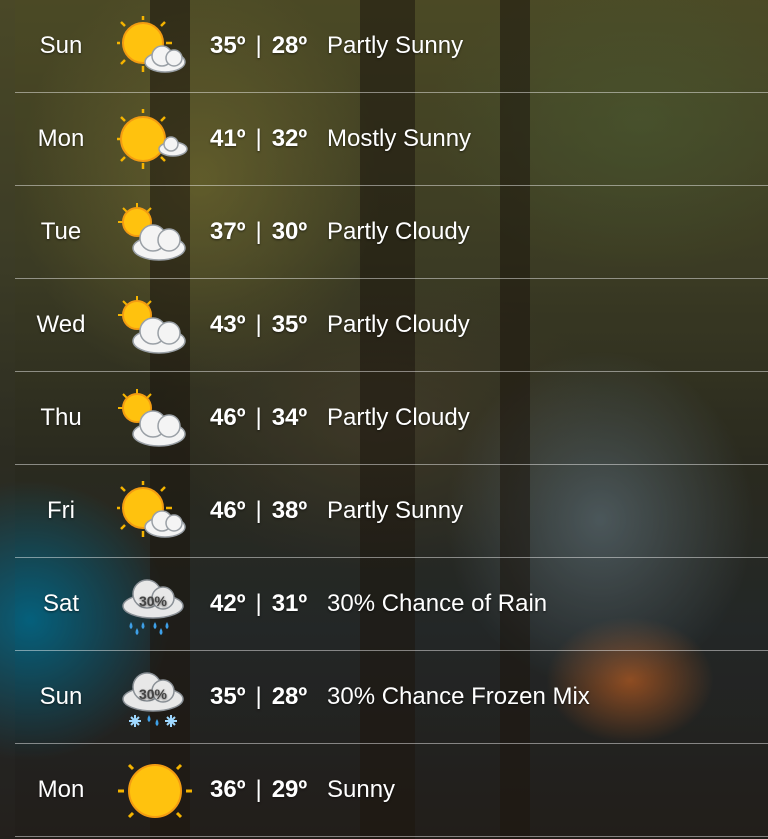  I want to click on high-temp: 37, so click(223, 231).